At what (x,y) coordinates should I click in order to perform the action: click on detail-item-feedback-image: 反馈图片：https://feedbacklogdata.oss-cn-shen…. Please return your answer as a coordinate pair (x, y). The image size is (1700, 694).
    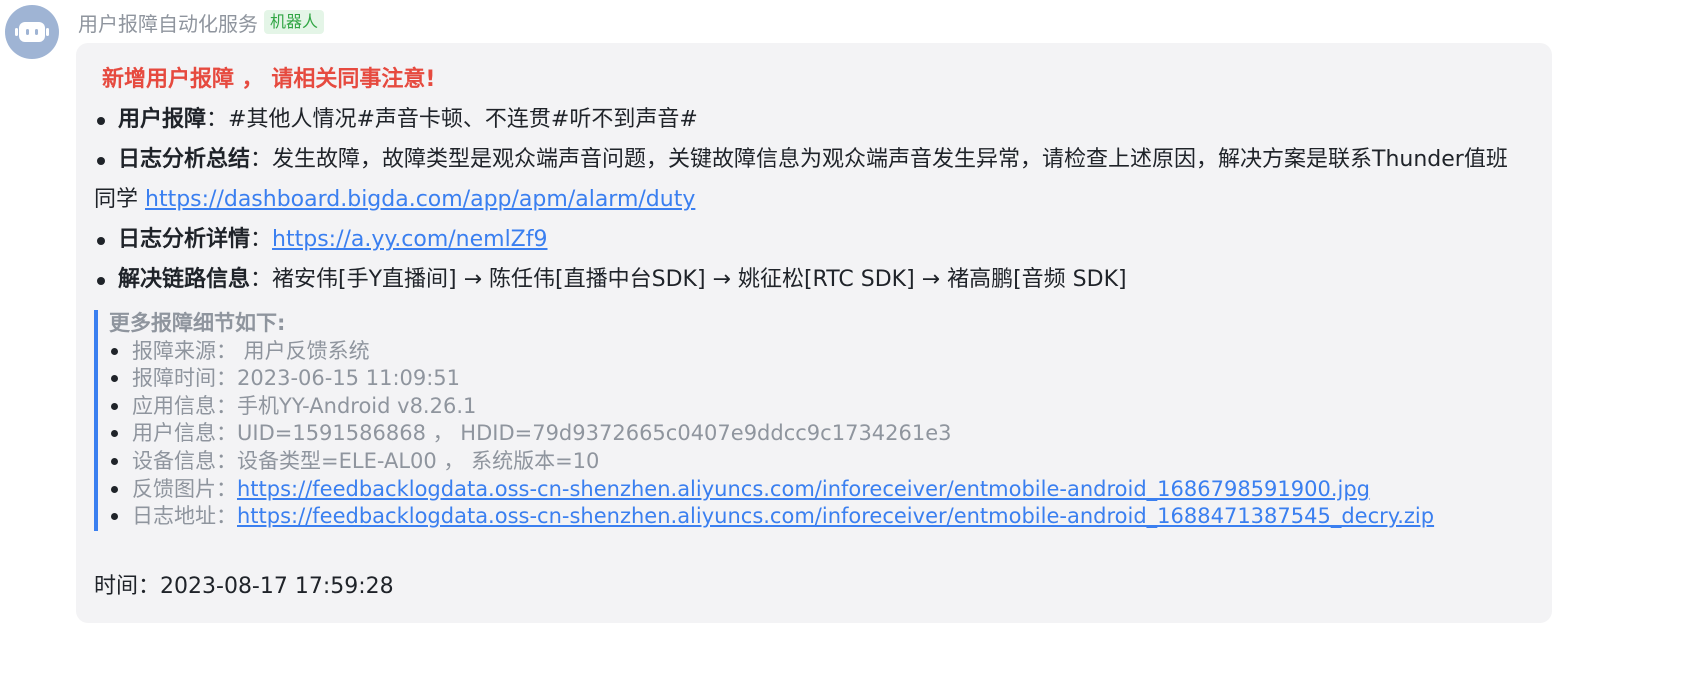
    Looking at the image, I should click on (825, 490).